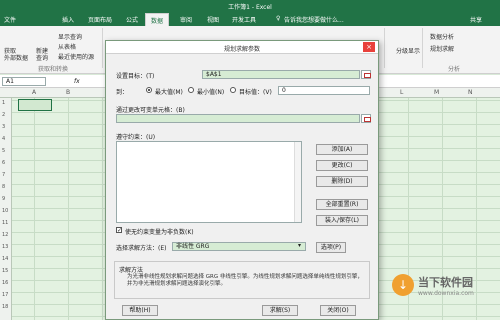  I want to click on target-value-input: 0, so click(324, 90).